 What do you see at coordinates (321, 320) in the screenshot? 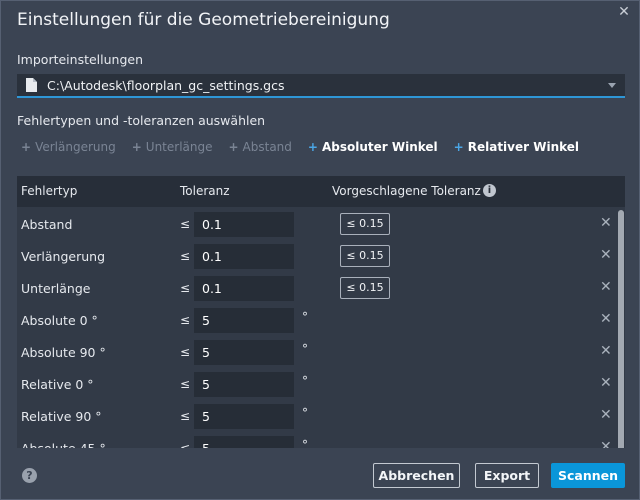
I see `table-row: Absolute 0 ° ≤ ° ✕` at bounding box center [321, 320].